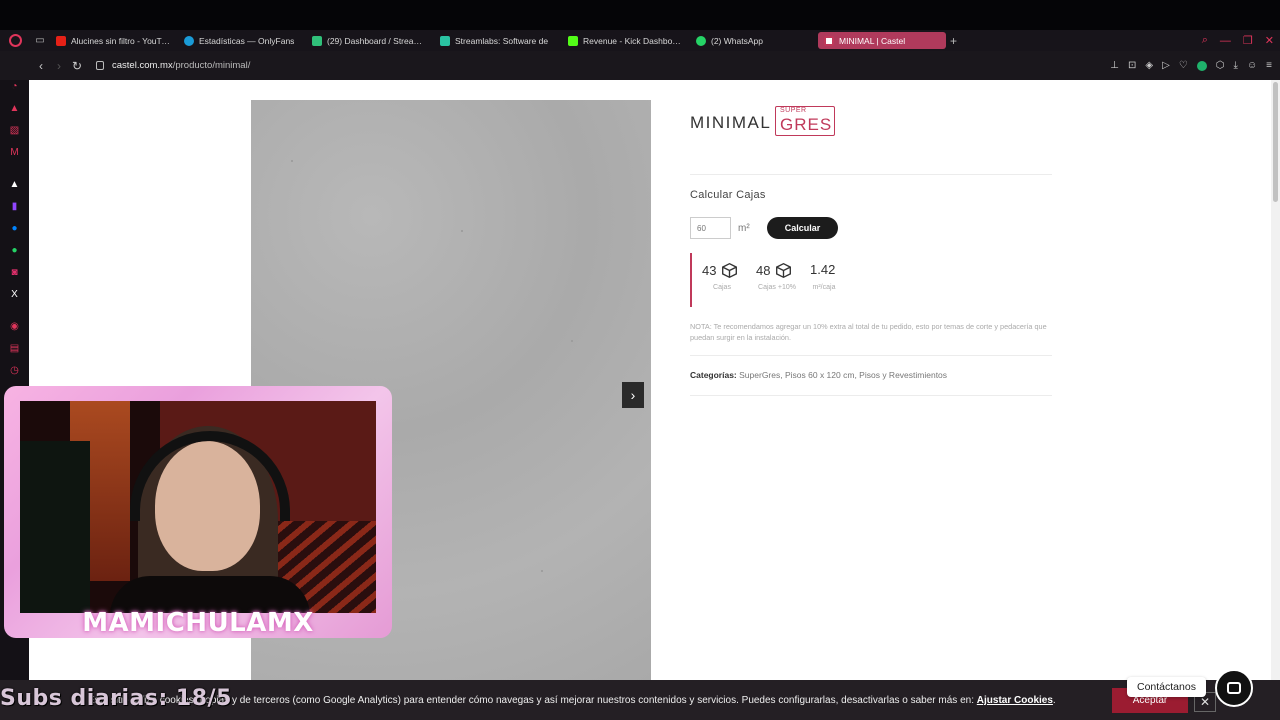  Describe the element at coordinates (722, 287) in the screenshot. I see `boxes-label: Cajas` at that location.